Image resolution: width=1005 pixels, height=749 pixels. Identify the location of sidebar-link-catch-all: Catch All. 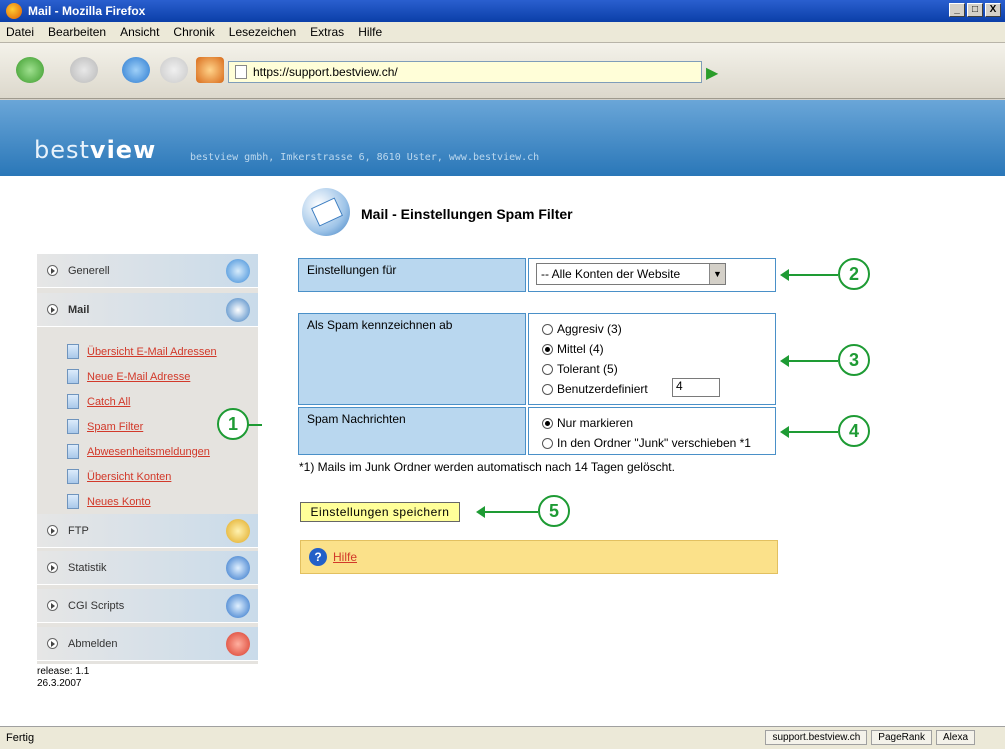
(98, 401).